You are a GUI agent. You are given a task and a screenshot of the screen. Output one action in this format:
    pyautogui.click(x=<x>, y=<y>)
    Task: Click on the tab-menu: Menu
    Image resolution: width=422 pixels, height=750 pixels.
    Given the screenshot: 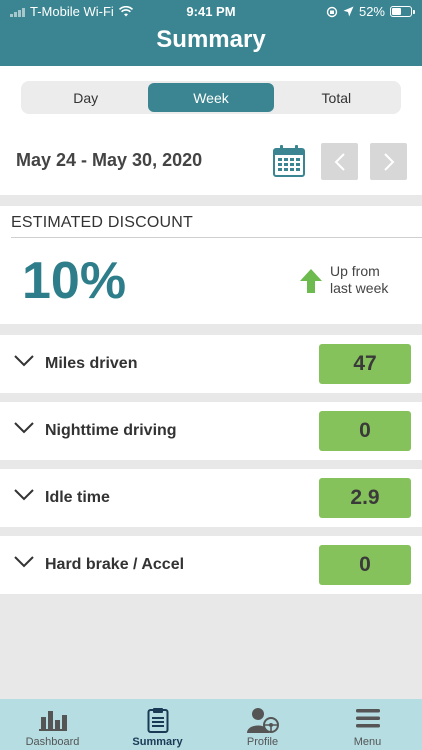 What is the action you would take?
    pyautogui.click(x=367, y=724)
    